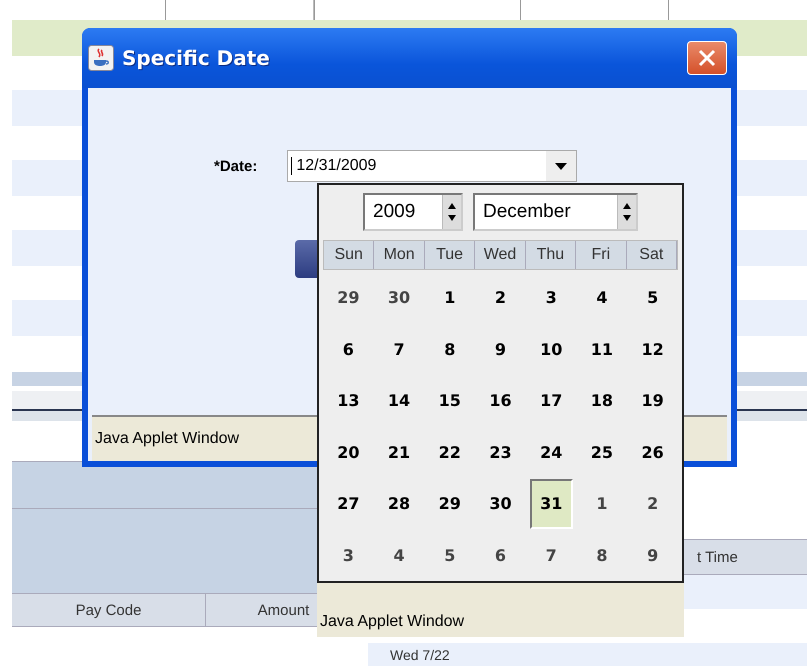  I want to click on weekday-label: Tue, so click(450, 255).